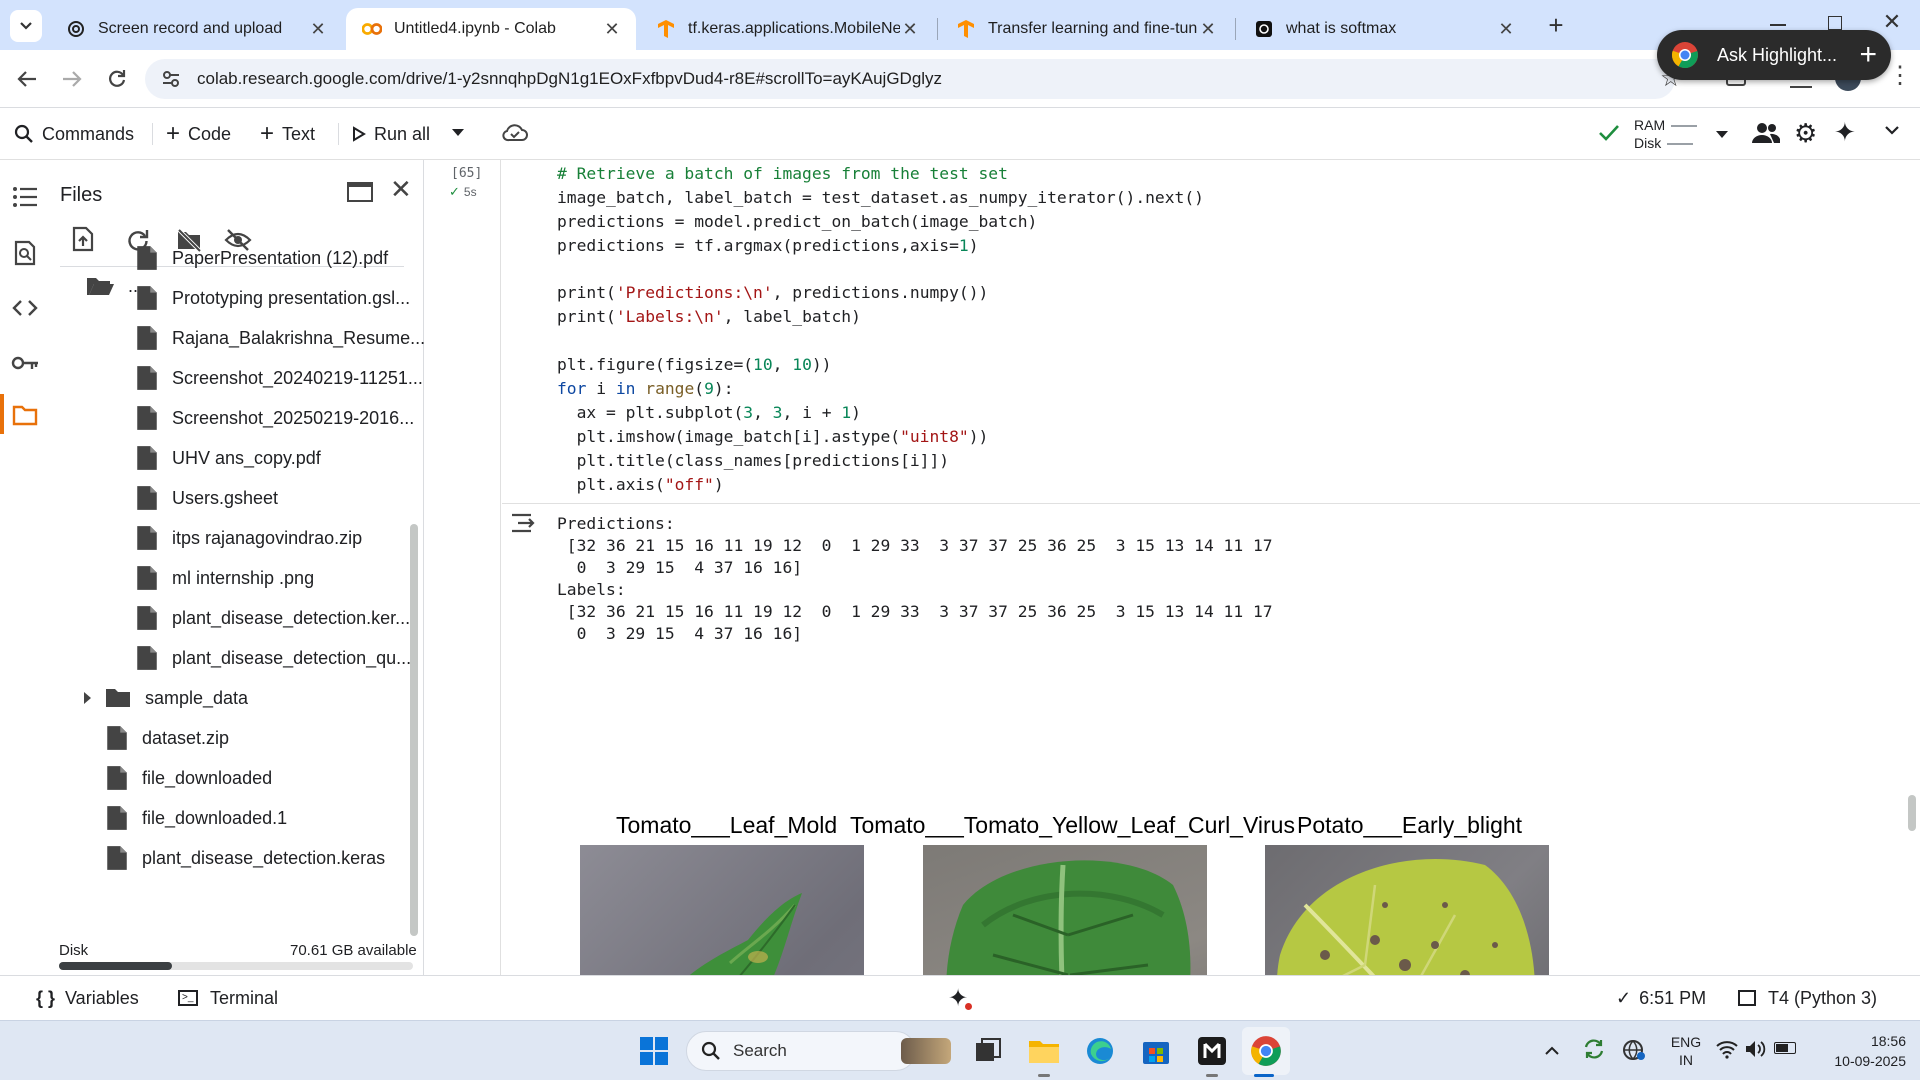  What do you see at coordinates (262, 258) in the screenshot?
I see `drive-file-row: PaperPresentation (12).pdf` at bounding box center [262, 258].